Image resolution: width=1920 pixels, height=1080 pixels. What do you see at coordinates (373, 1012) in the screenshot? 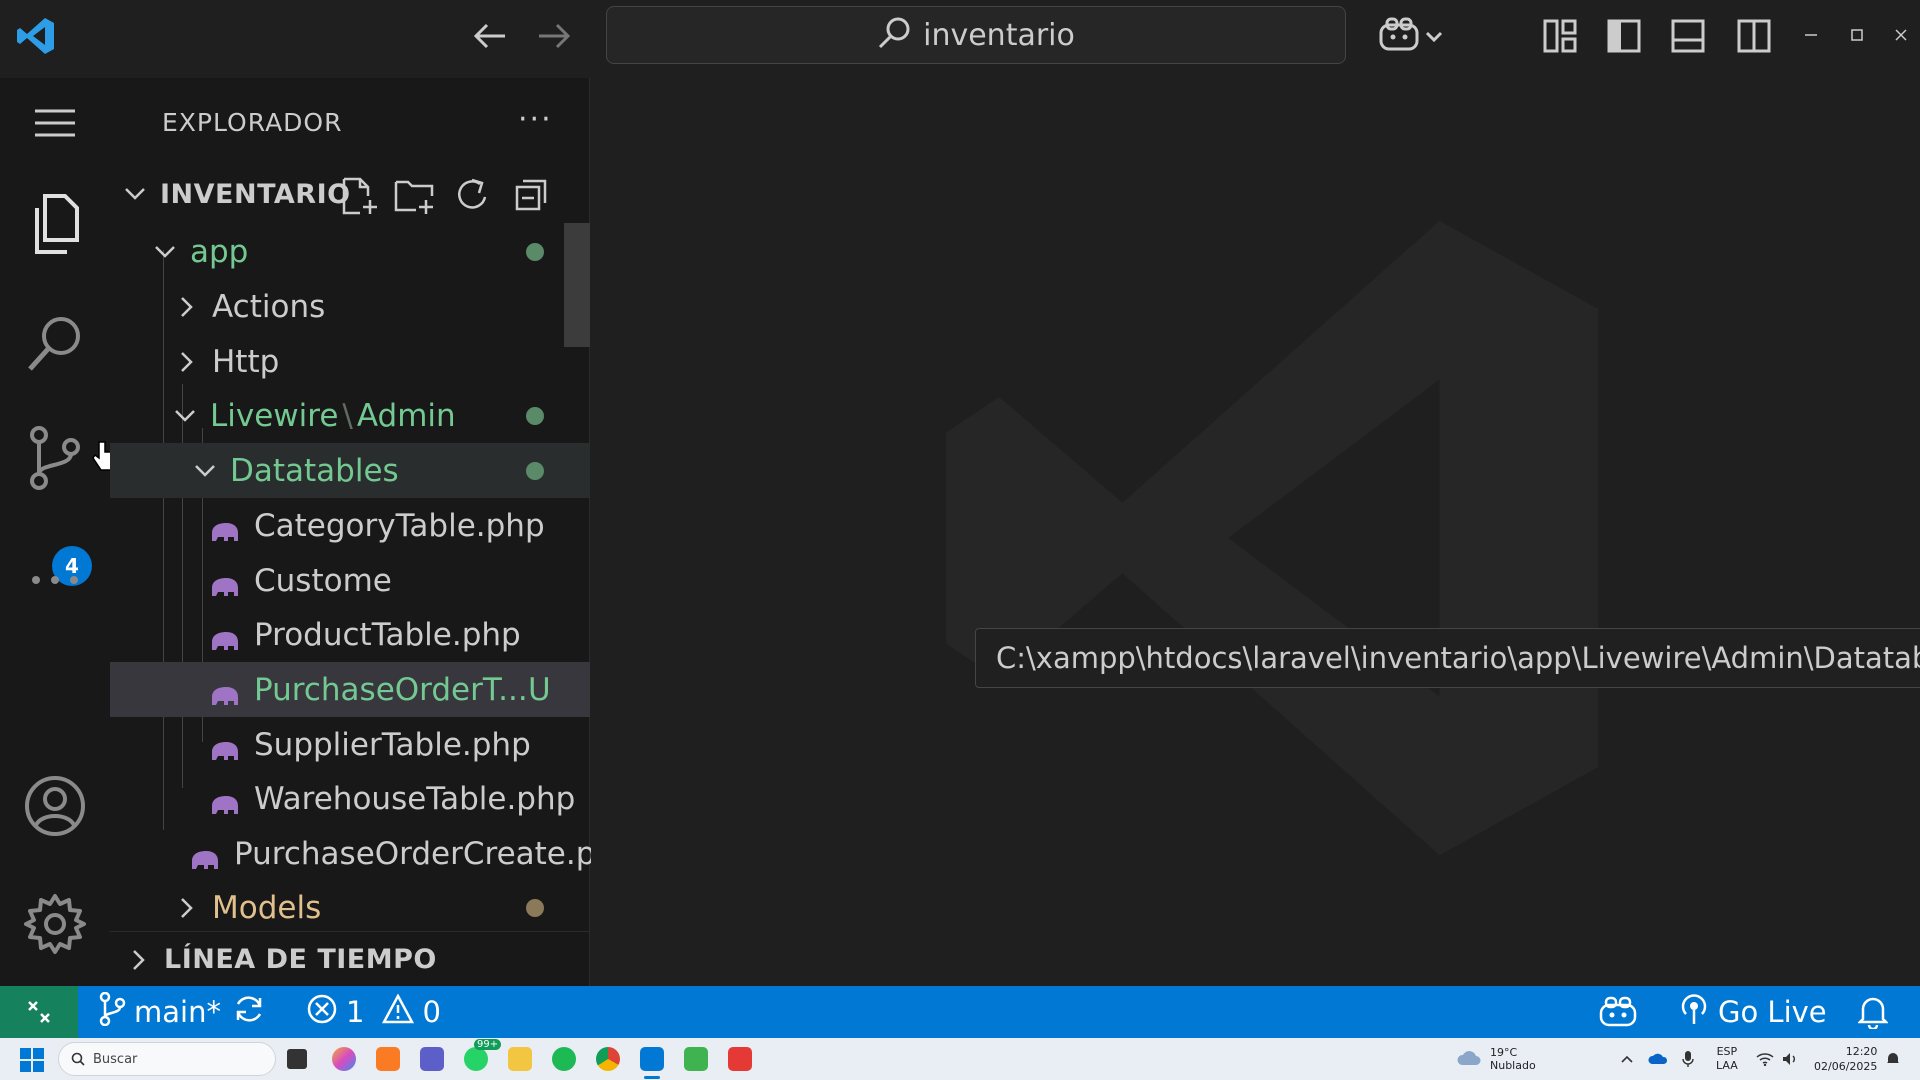
I see `problems-button: 1 0` at bounding box center [373, 1012].